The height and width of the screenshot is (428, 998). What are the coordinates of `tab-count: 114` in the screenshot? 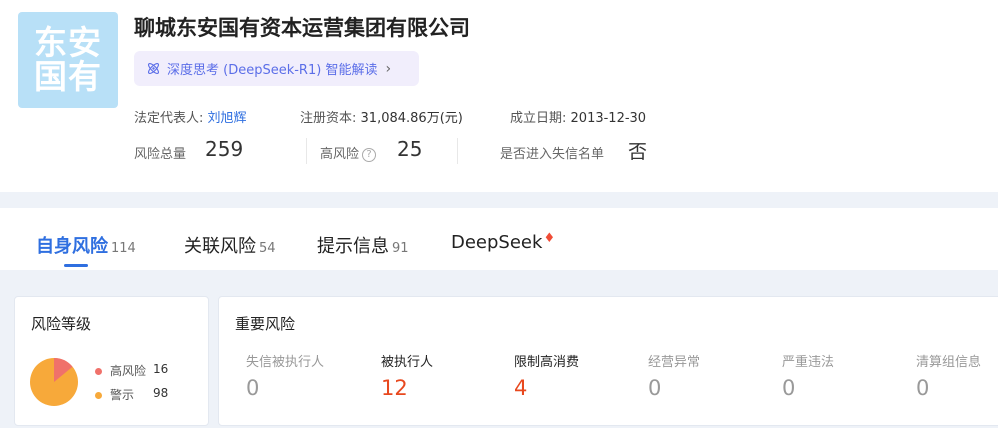 It's located at (123, 248).